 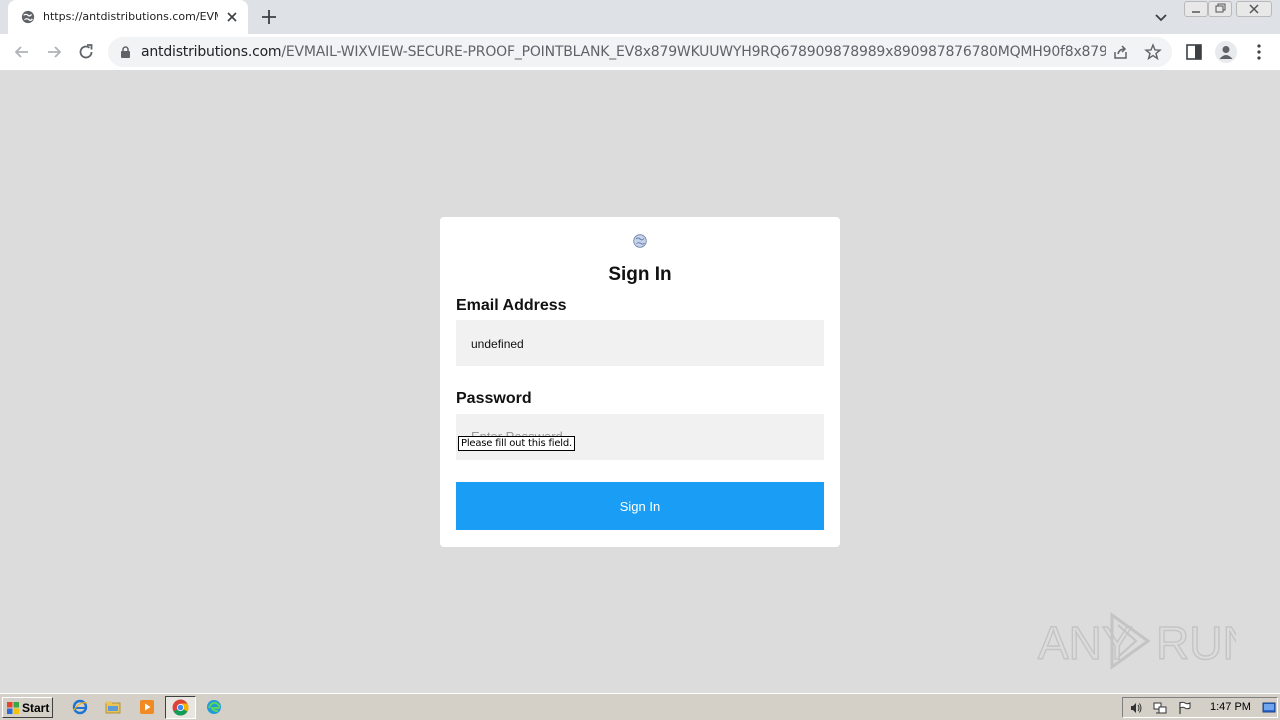 I want to click on tab-title: https://antdistributions.com/EVMAIL, so click(x=130, y=16).